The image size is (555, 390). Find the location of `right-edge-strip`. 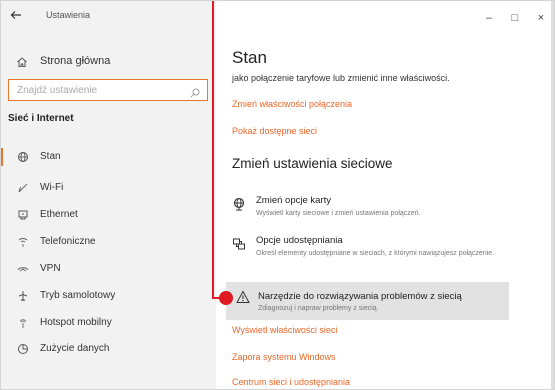

right-edge-strip is located at coordinates (553, 195).